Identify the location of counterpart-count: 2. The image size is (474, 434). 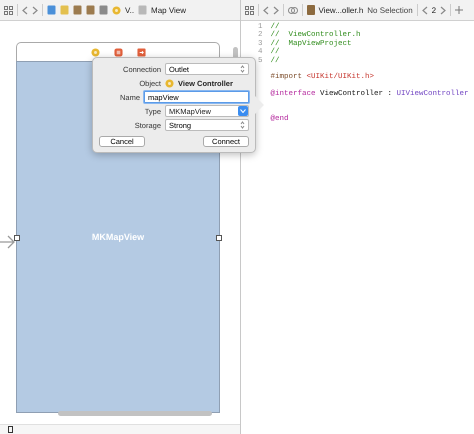
(434, 10).